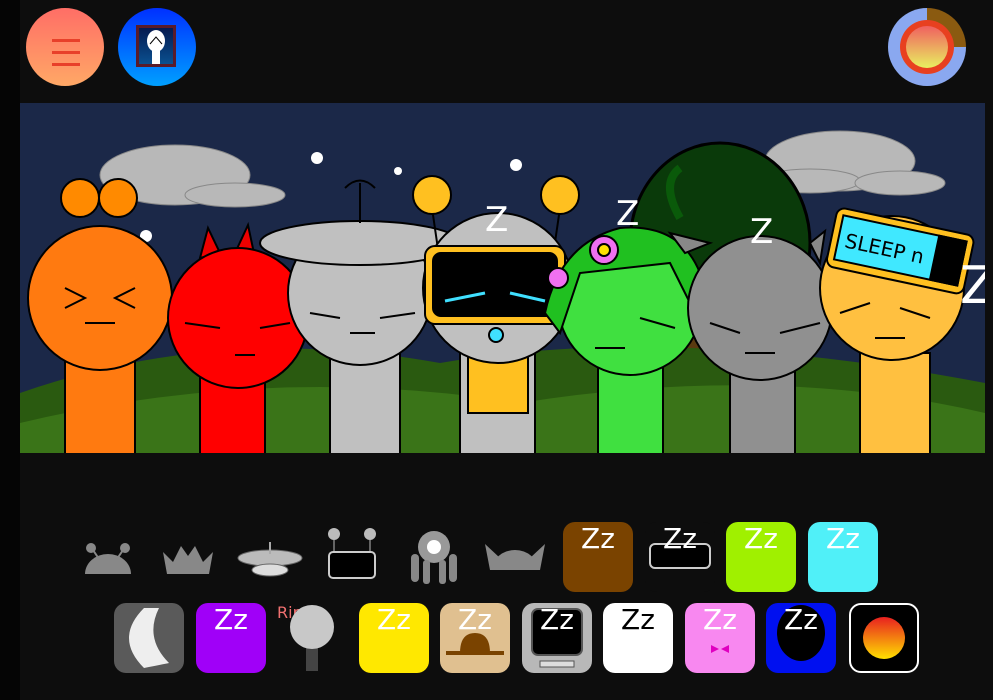 This screenshot has height=700, width=993. Describe the element at coordinates (188, 557) in the screenshot. I see `icon-spiky-hat` at that location.